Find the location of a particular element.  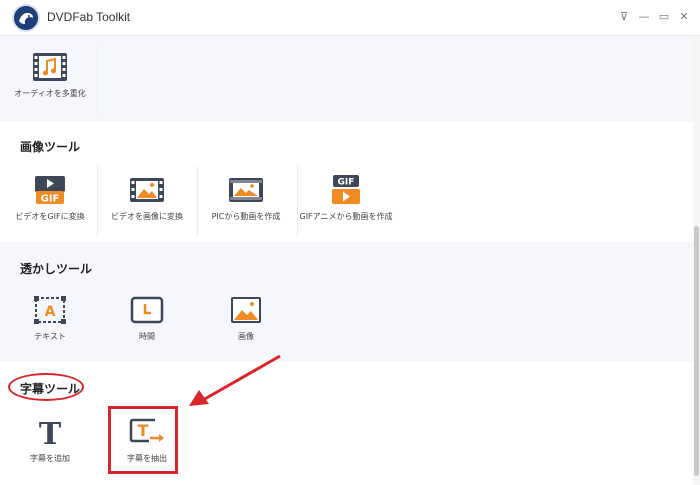

divider is located at coordinates (97, 80).